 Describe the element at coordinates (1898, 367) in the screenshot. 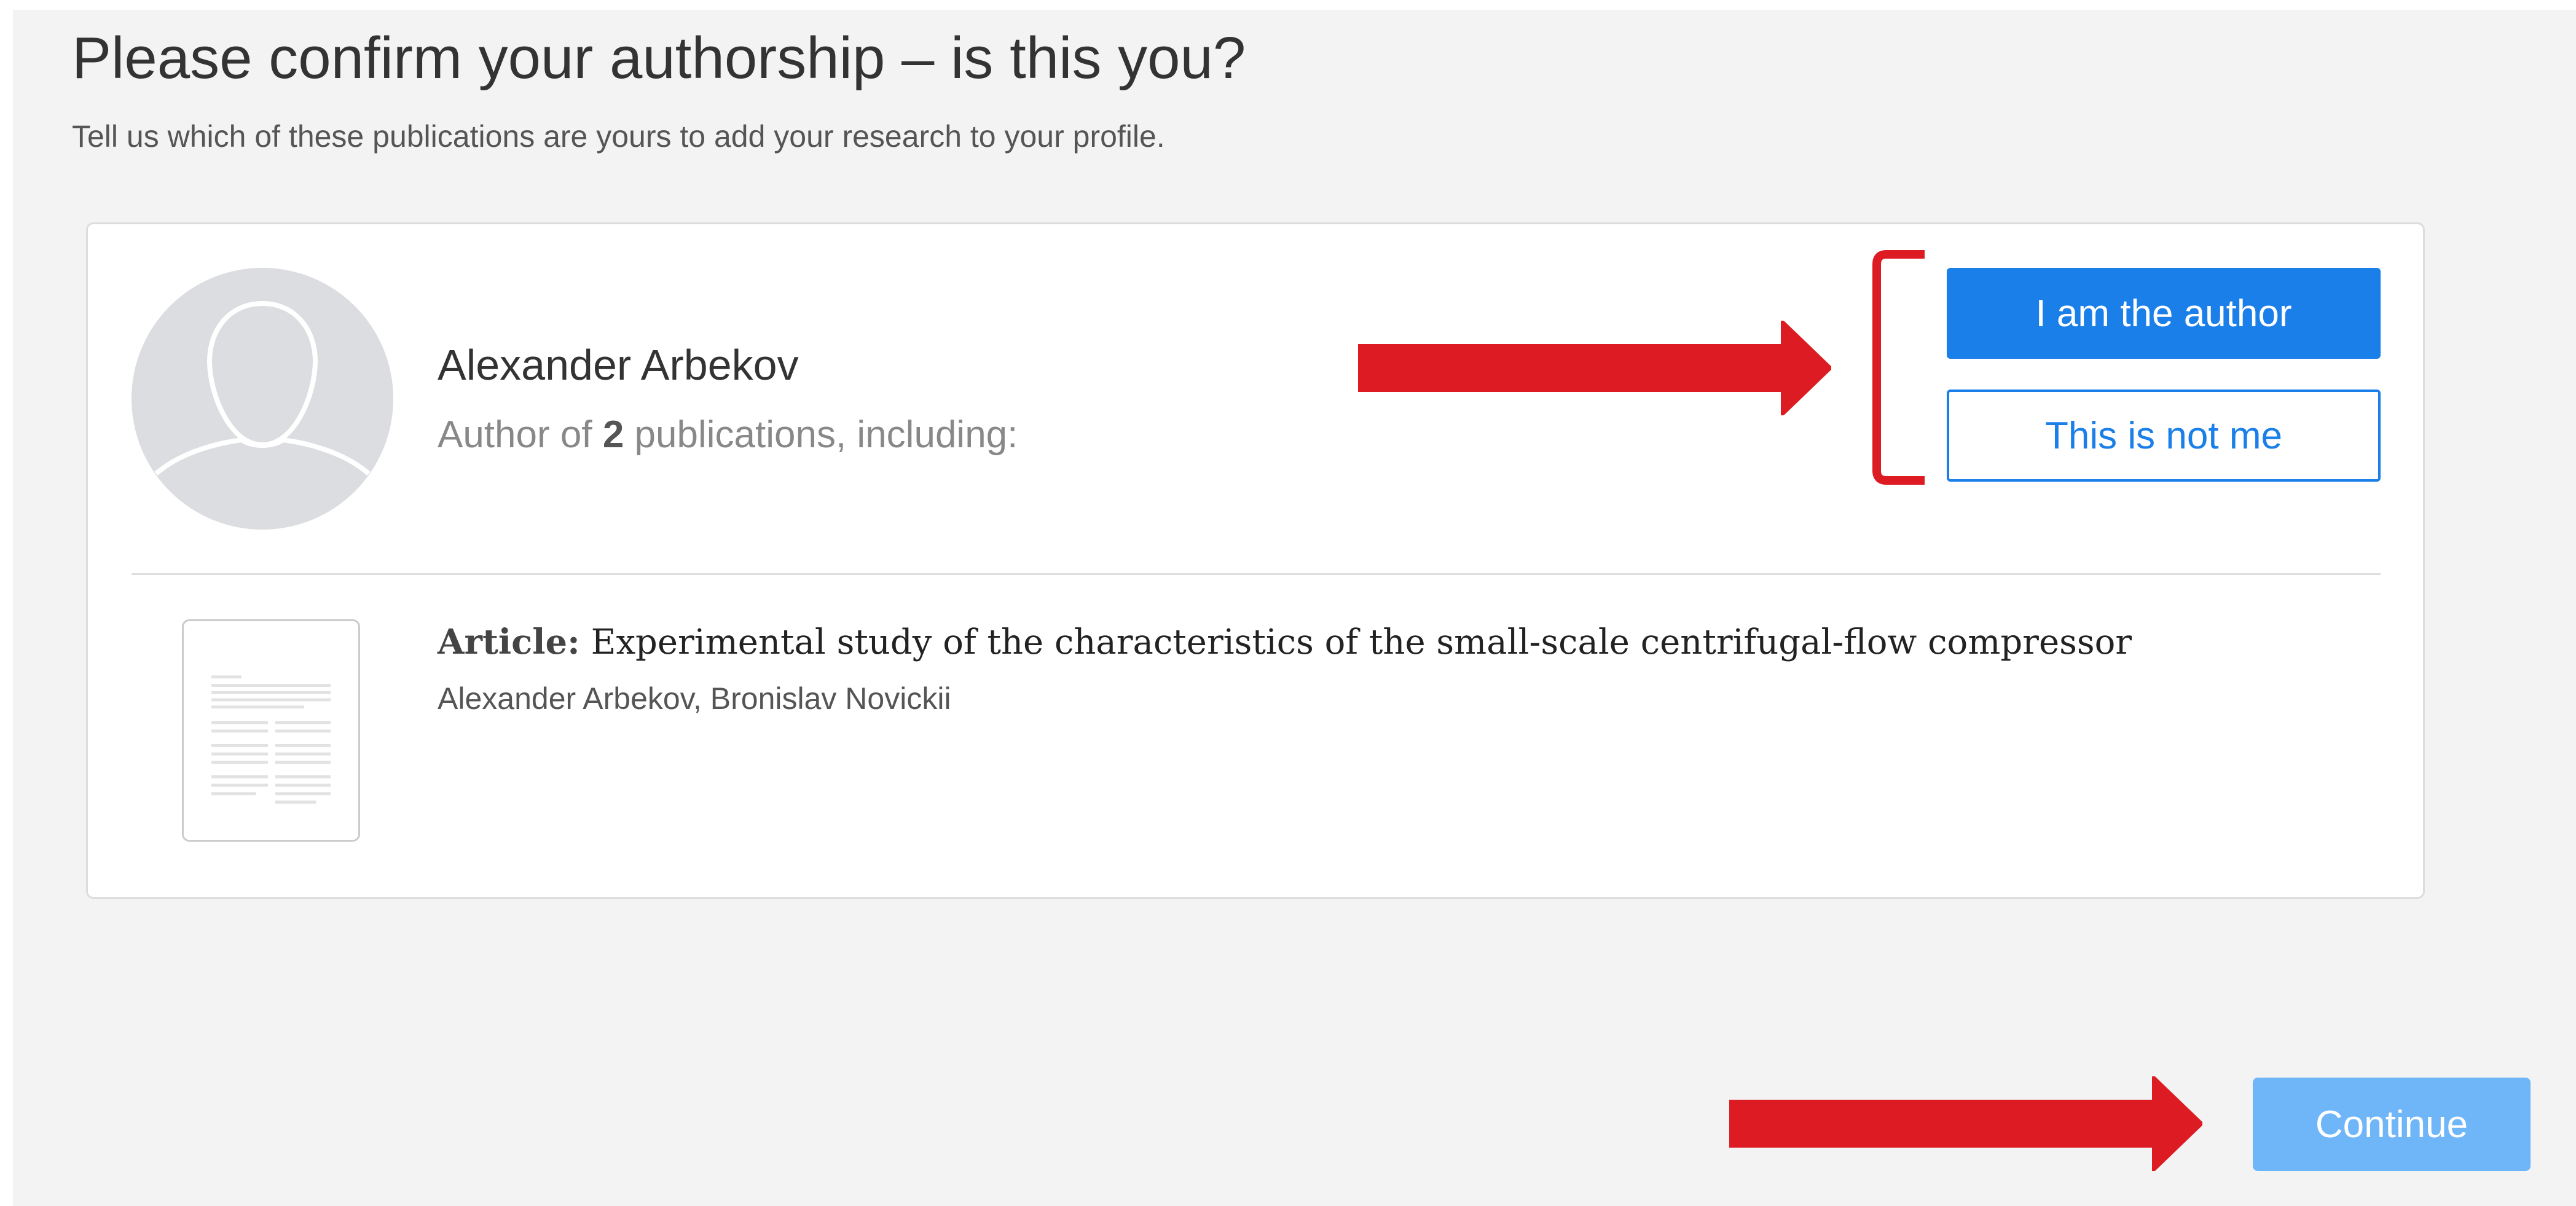

I see `annotation-bracket-icon` at that location.